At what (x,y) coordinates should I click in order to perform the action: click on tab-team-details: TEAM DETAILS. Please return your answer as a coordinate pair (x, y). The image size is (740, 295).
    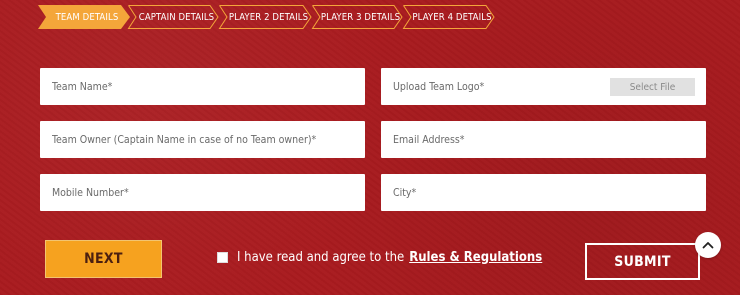
    Looking at the image, I should click on (84, 17).